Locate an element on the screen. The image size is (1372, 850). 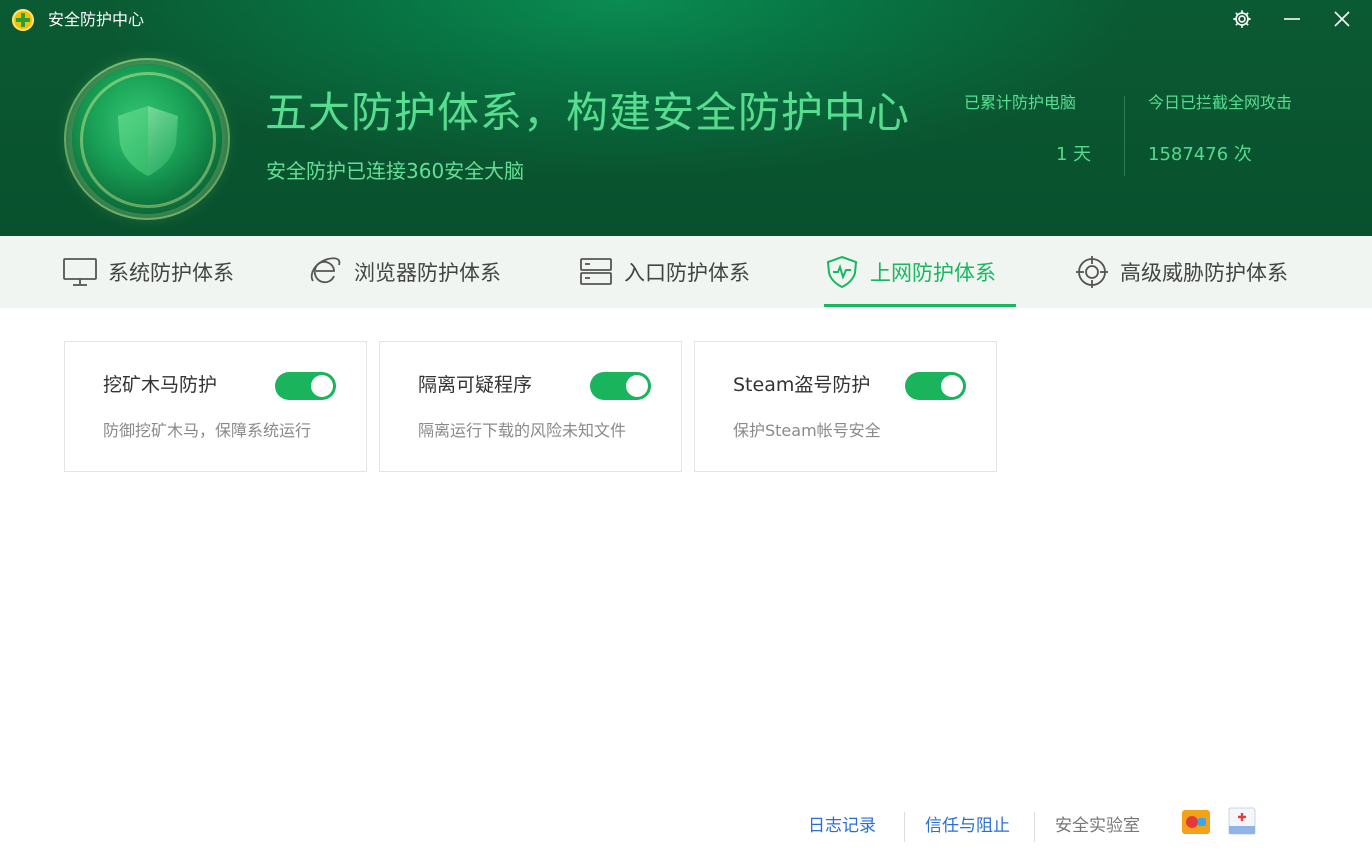
stat-label-blocked-attacks: 今日已拦截全网攻击 is located at coordinates (1220, 102).